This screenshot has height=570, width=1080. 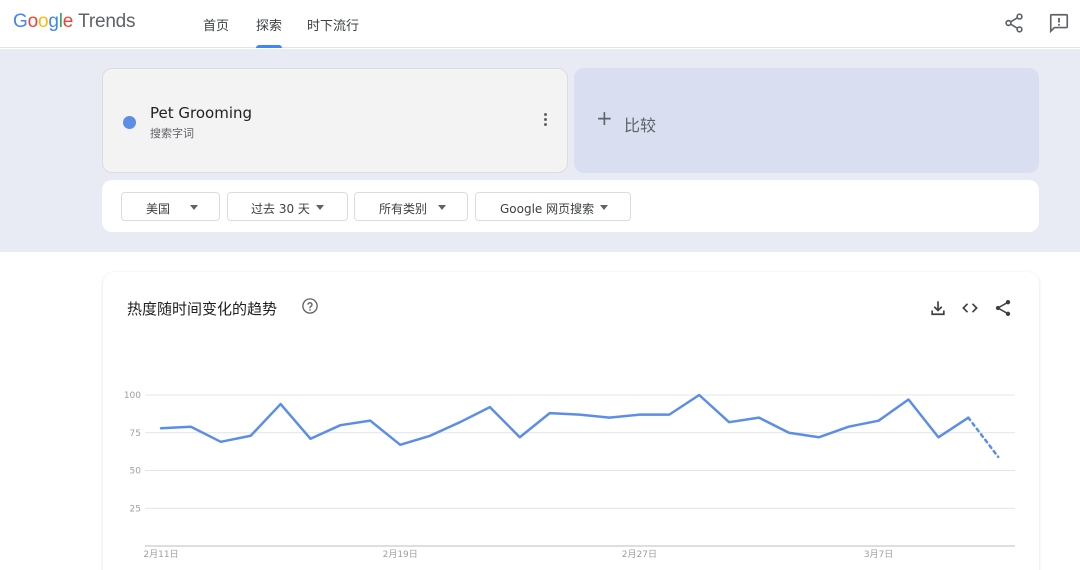 I want to click on logo-trends: Trends, so click(x=107, y=21).